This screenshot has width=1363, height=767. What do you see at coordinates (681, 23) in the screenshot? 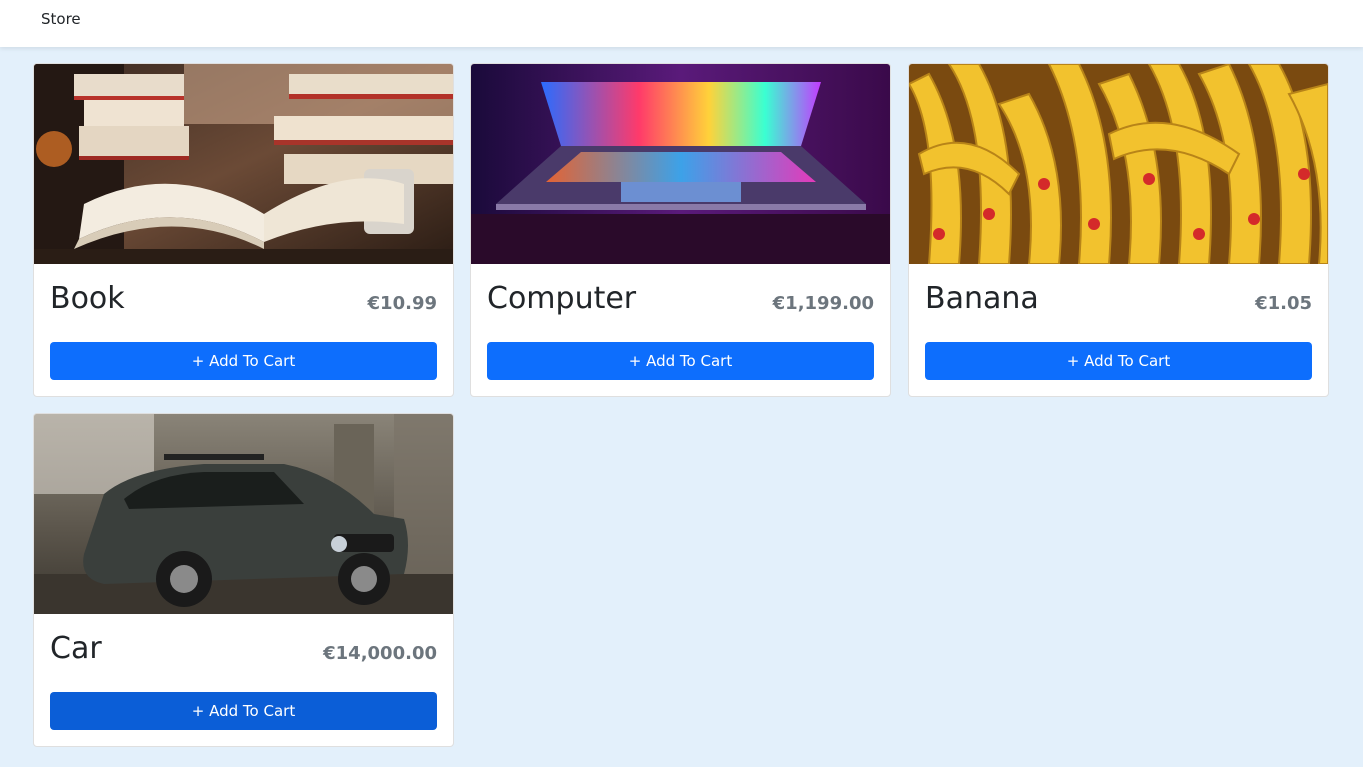
I see `navbar: Store` at bounding box center [681, 23].